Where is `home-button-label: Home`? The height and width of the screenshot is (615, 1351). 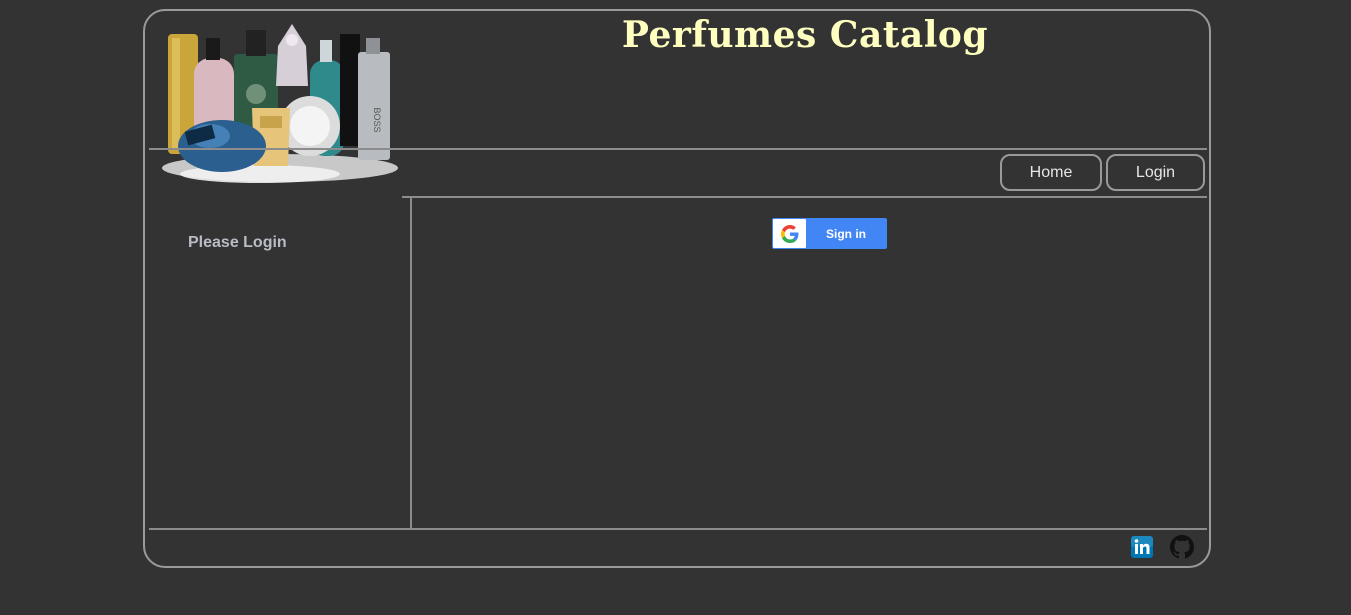
home-button-label: Home is located at coordinates (1051, 172).